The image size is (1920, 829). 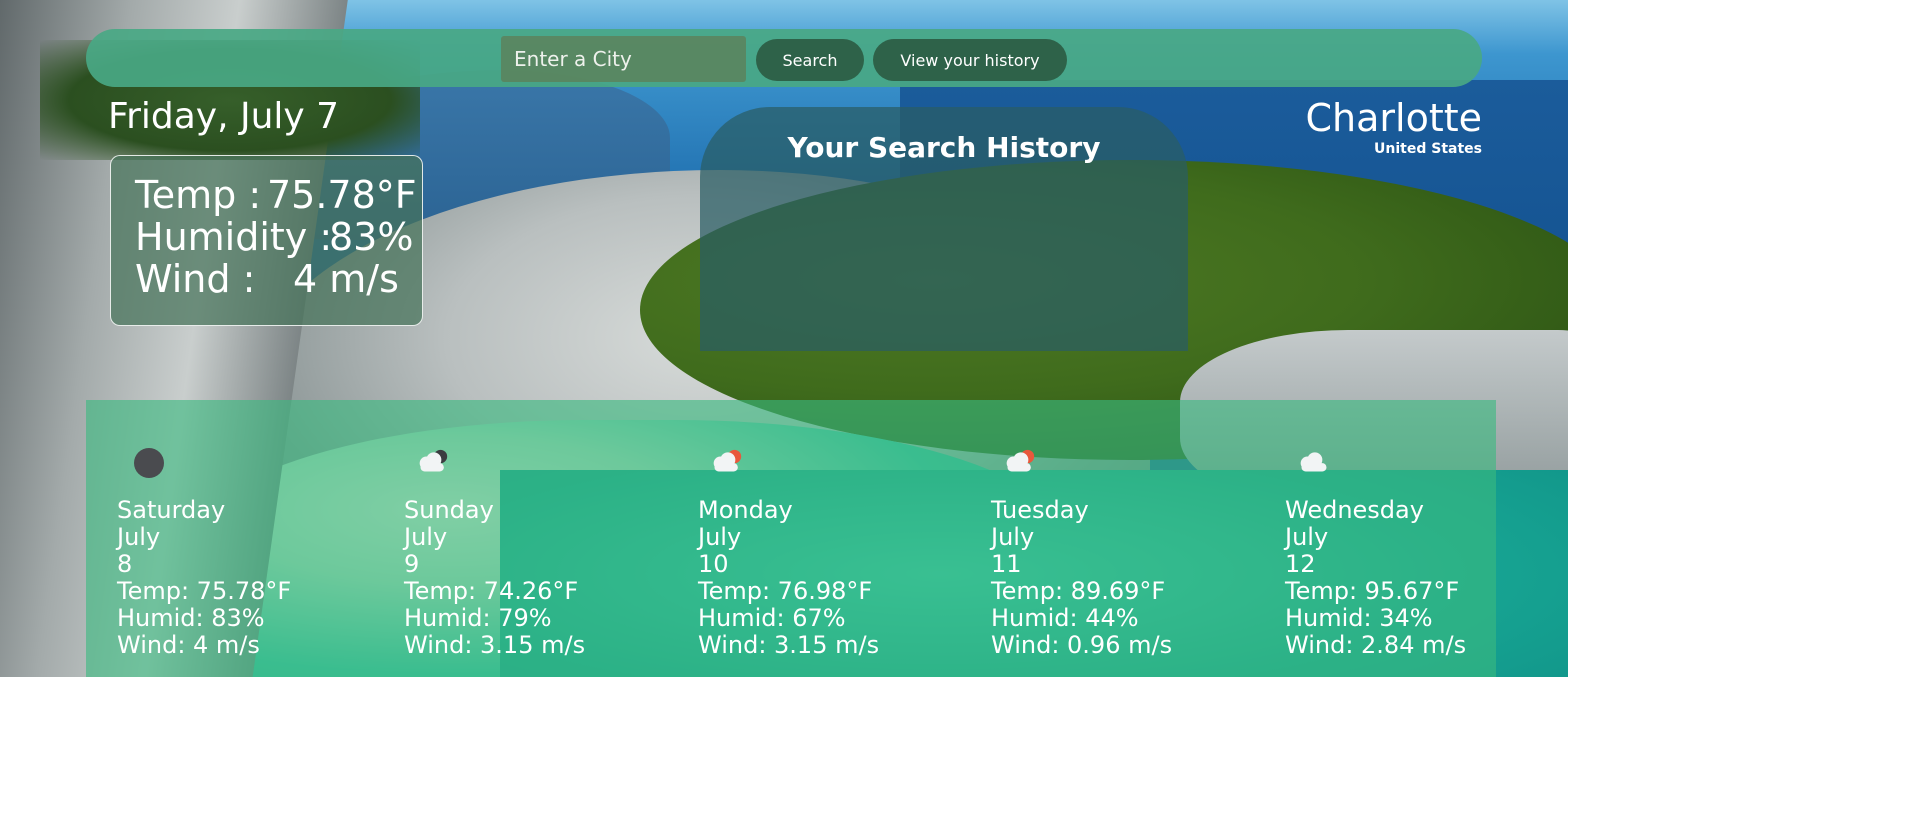 What do you see at coordinates (1359, 618) in the screenshot?
I see `forecast-humidity: Humid: 34%` at bounding box center [1359, 618].